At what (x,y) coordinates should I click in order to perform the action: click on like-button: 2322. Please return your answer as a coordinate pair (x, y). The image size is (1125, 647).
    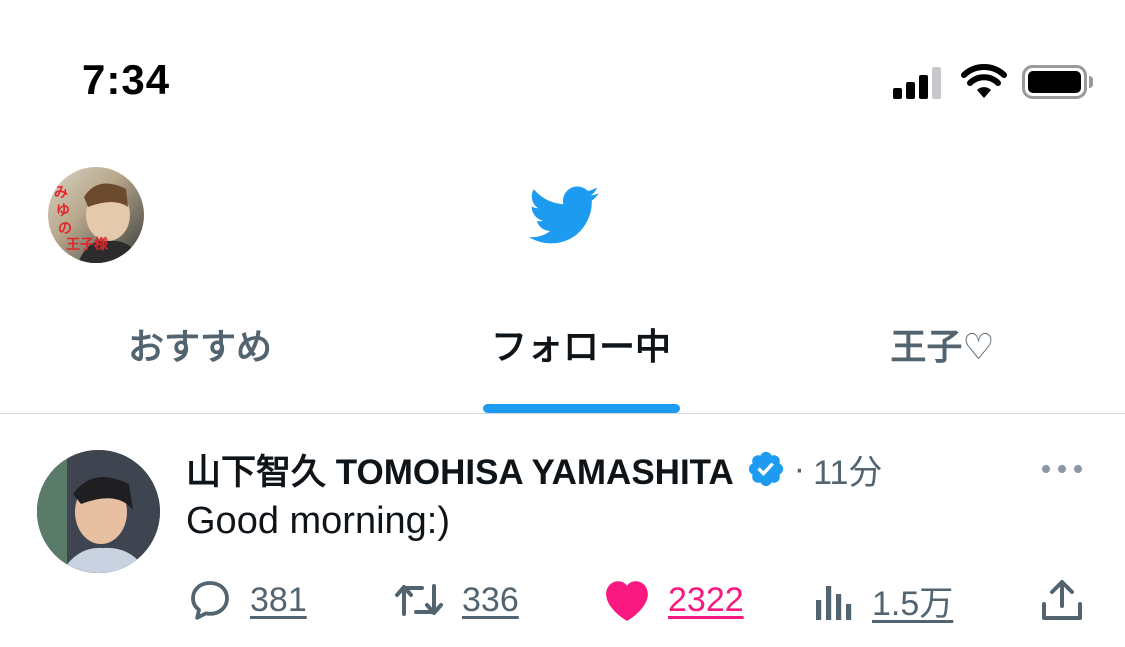
    Looking at the image, I should click on (673, 600).